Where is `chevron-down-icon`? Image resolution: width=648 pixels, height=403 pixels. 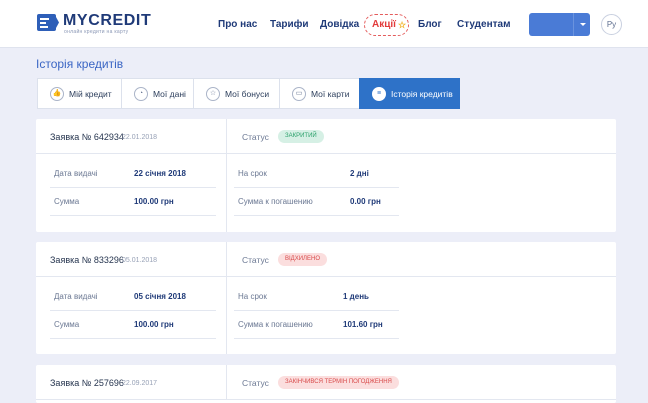 chevron-down-icon is located at coordinates (581, 24).